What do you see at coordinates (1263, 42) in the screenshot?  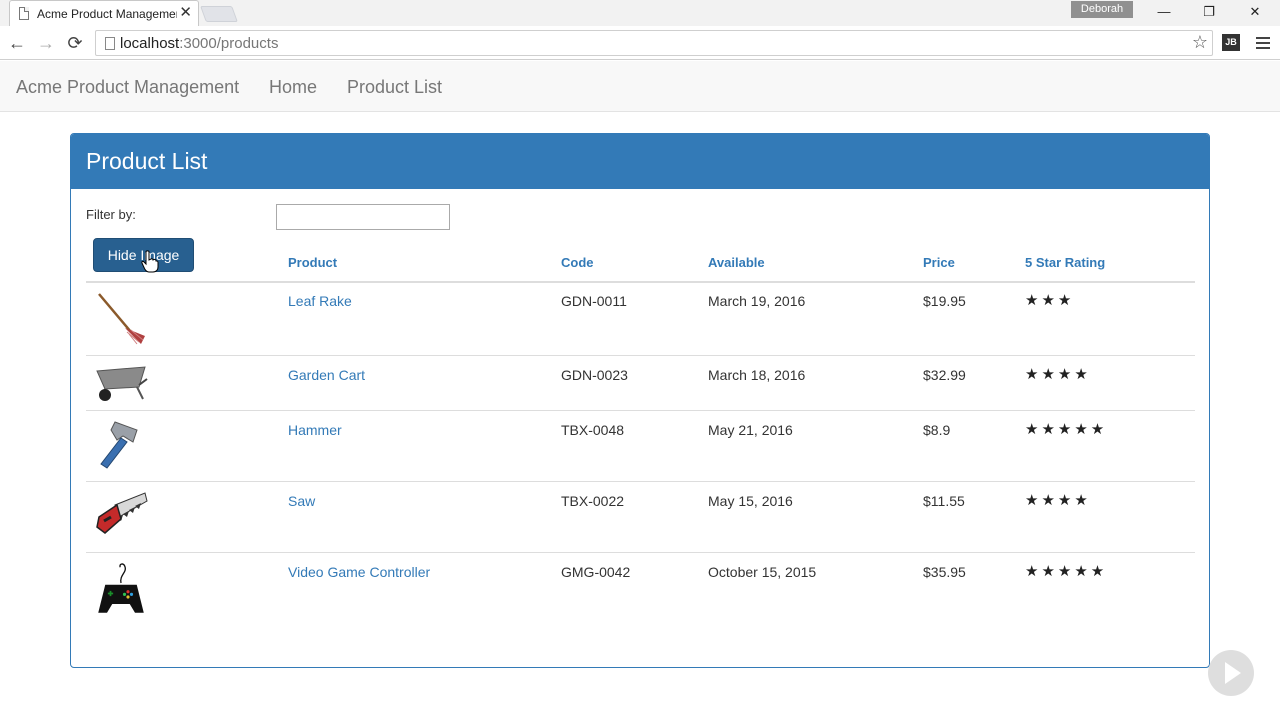 I see `browser-menu-icon` at bounding box center [1263, 42].